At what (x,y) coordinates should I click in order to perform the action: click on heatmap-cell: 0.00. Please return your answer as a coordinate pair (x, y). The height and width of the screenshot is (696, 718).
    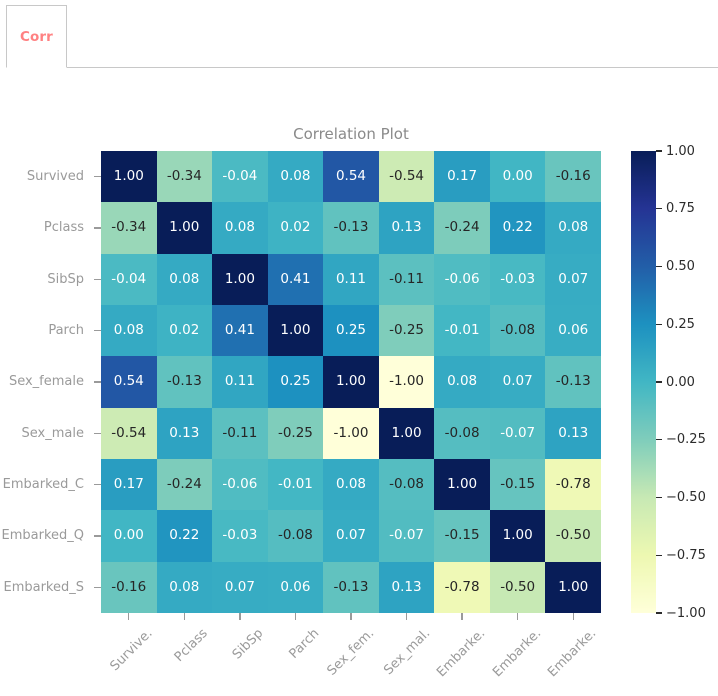
    Looking at the image, I should click on (129, 536).